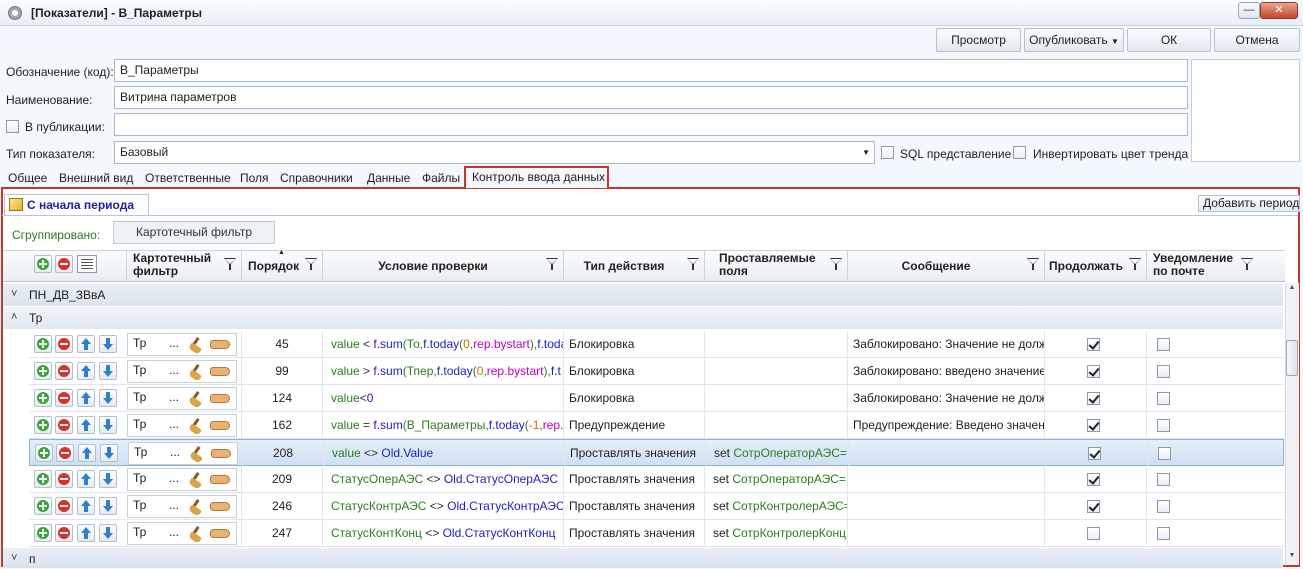 The image size is (1303, 569). I want to click on close-icon: ✕, so click(1279, 10).